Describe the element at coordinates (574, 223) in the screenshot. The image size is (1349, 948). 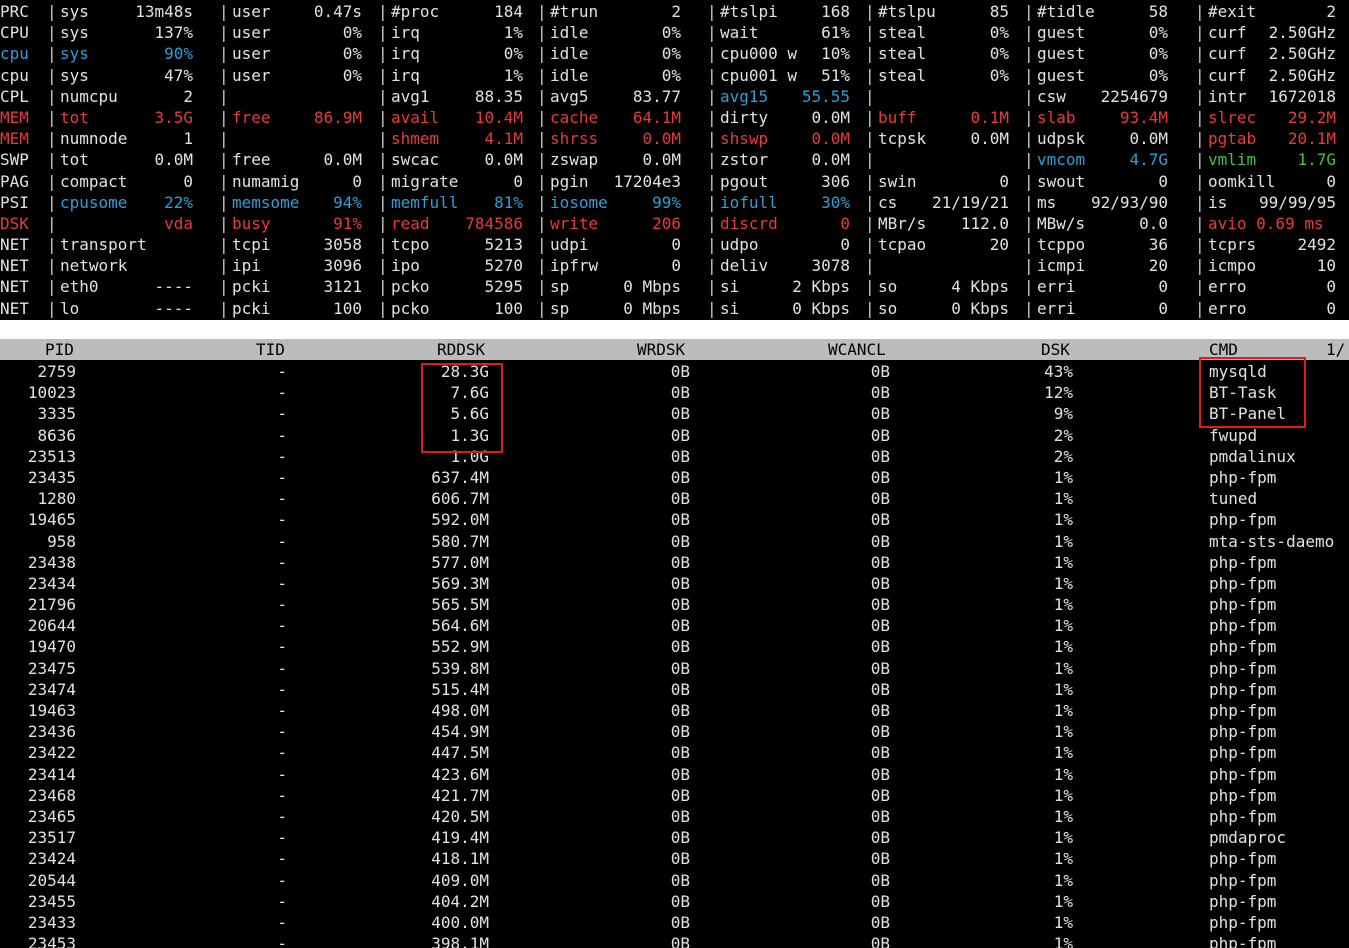
I see `stat-key: write` at that location.